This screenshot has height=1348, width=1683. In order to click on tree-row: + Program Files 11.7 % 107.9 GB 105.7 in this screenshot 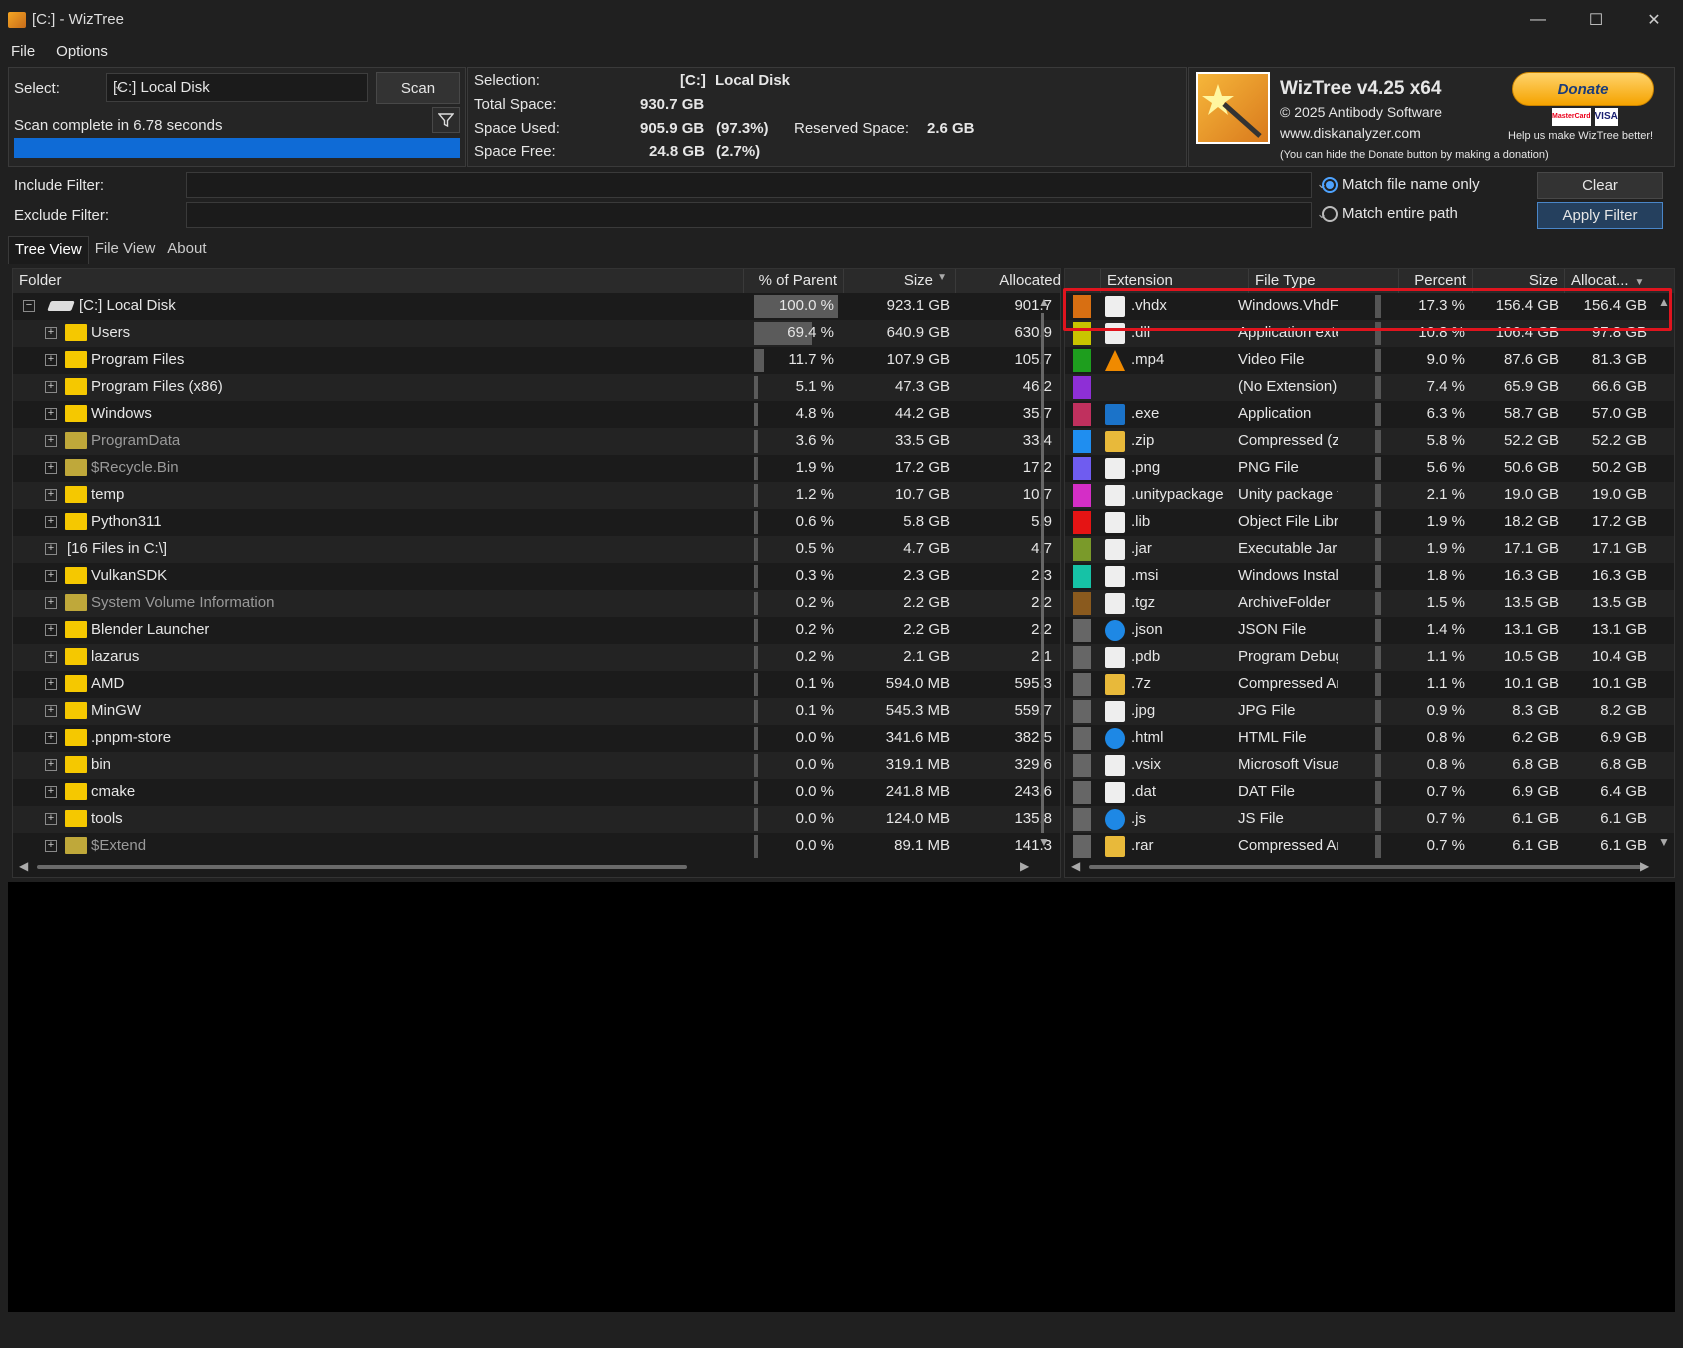, I will do `click(536, 360)`.